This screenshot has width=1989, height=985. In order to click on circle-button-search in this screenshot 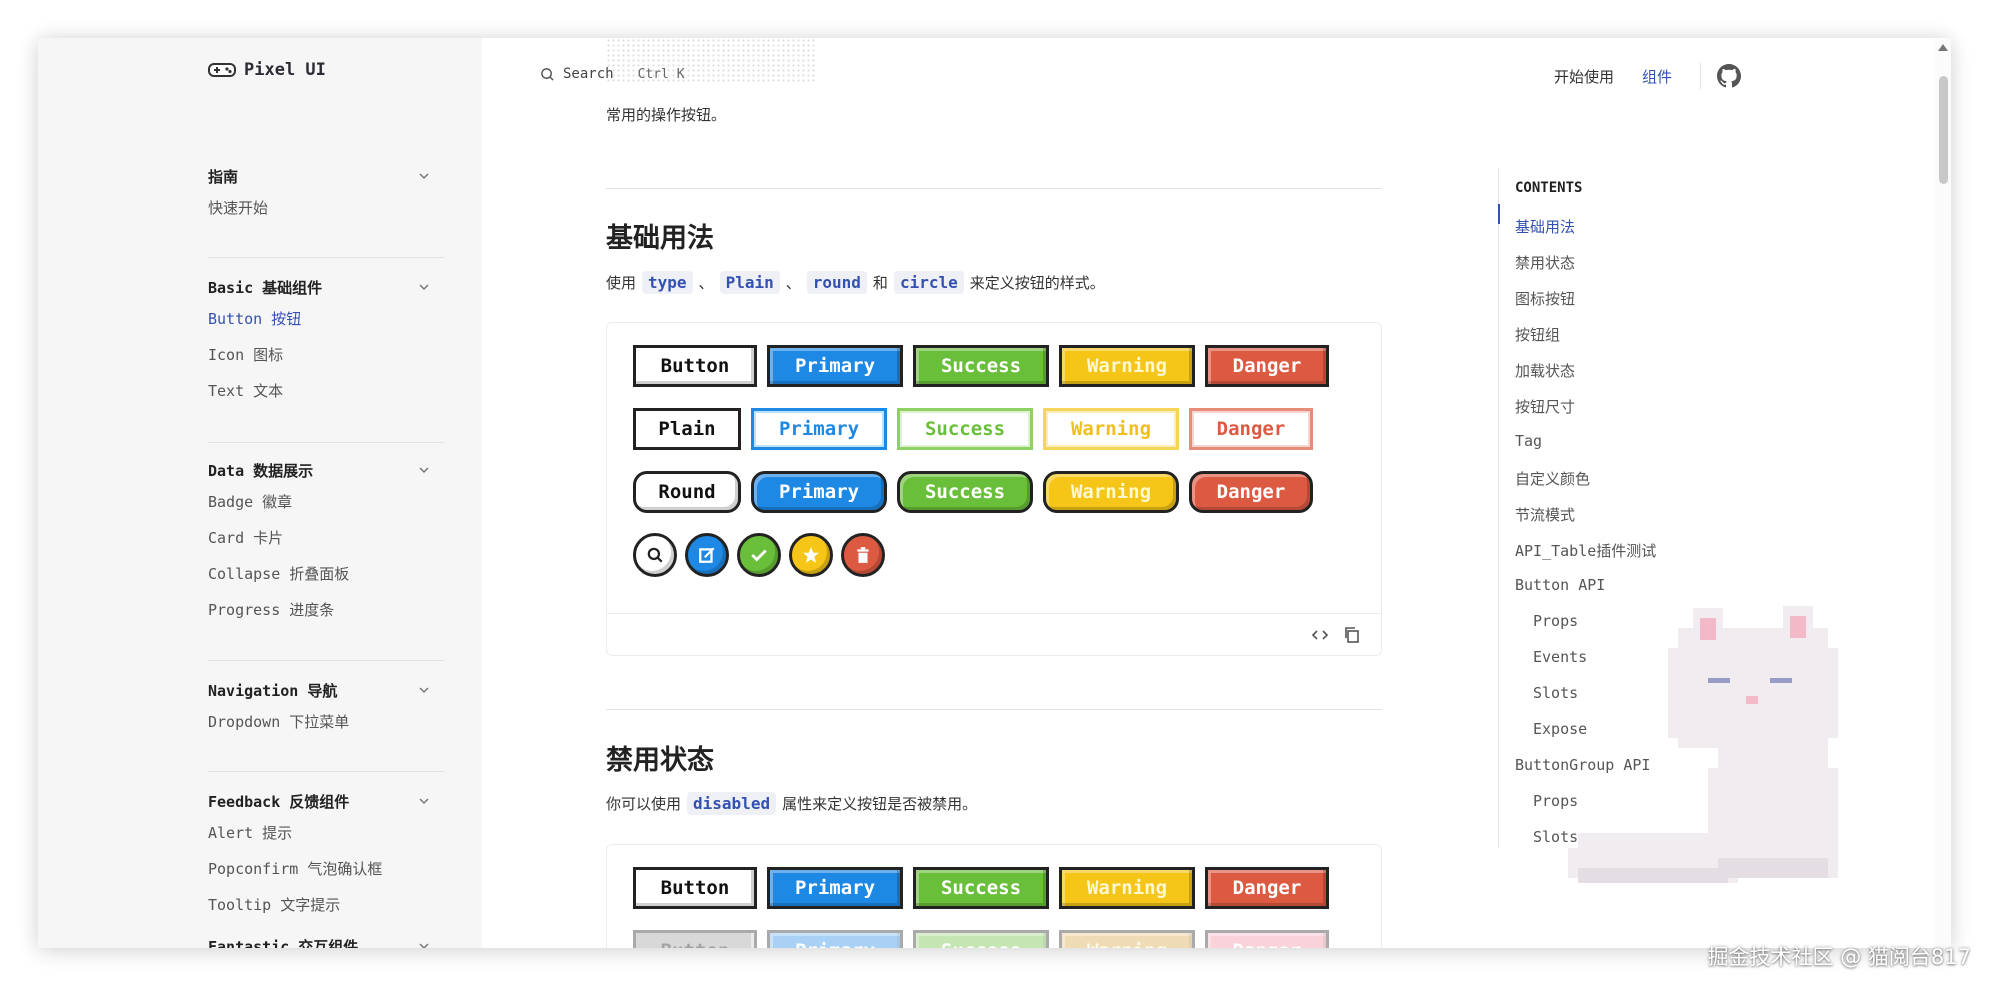, I will do `click(655, 555)`.